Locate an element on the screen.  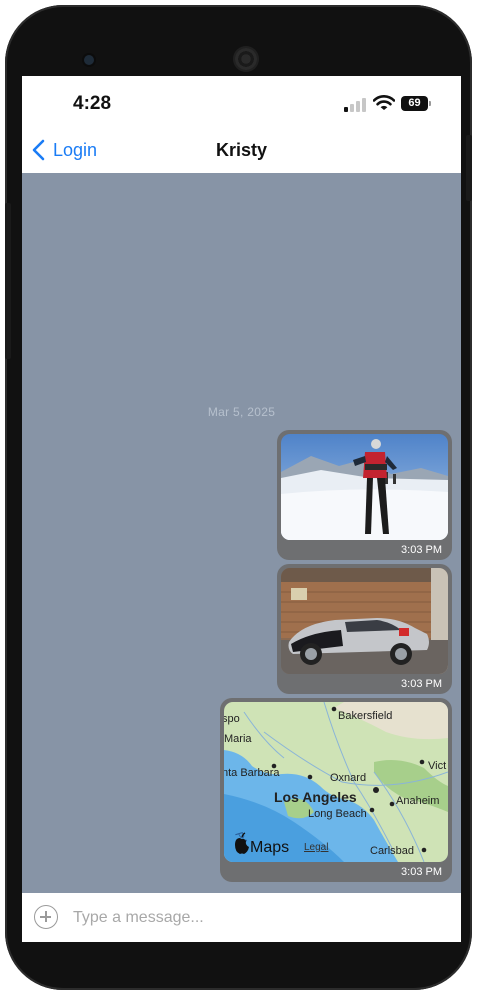
car-photo is located at coordinates (364, 621).